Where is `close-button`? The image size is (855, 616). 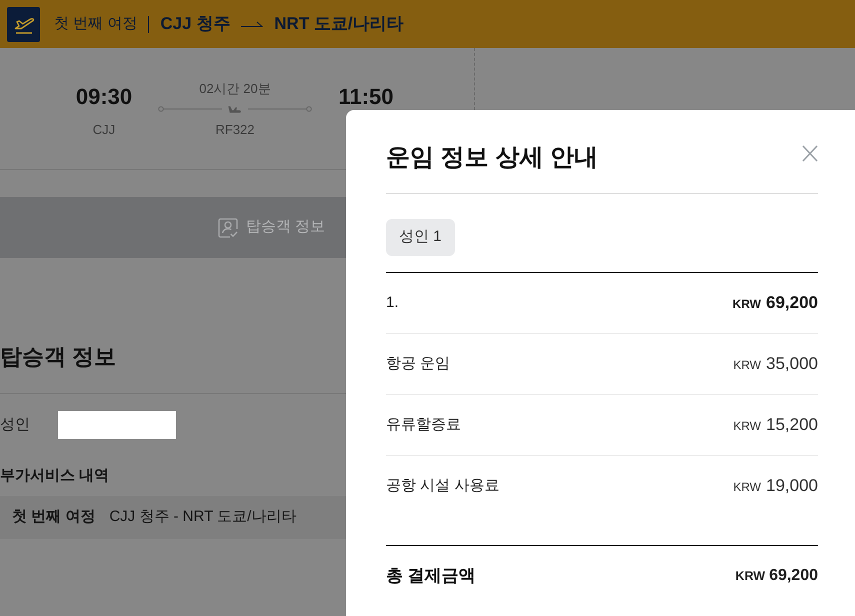
close-button is located at coordinates (810, 153).